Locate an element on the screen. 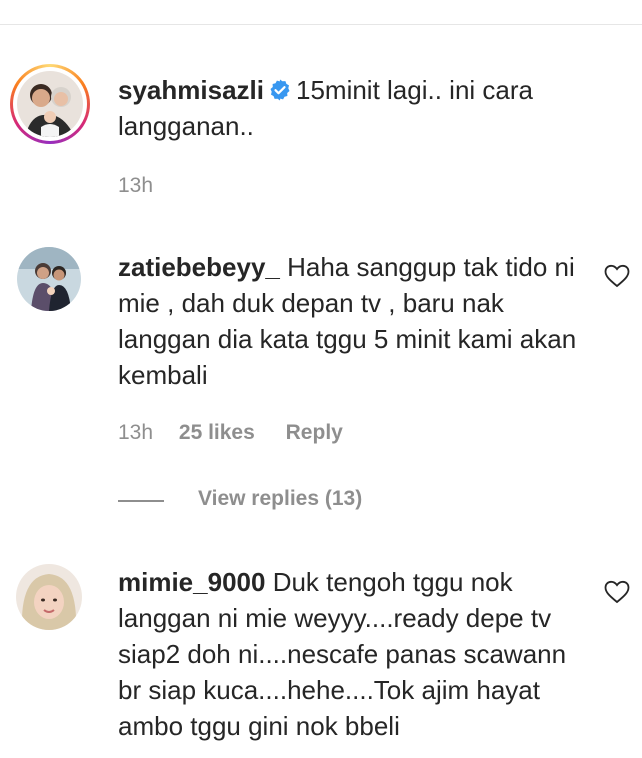  comment-meta: 13h is located at coordinates (135, 186).